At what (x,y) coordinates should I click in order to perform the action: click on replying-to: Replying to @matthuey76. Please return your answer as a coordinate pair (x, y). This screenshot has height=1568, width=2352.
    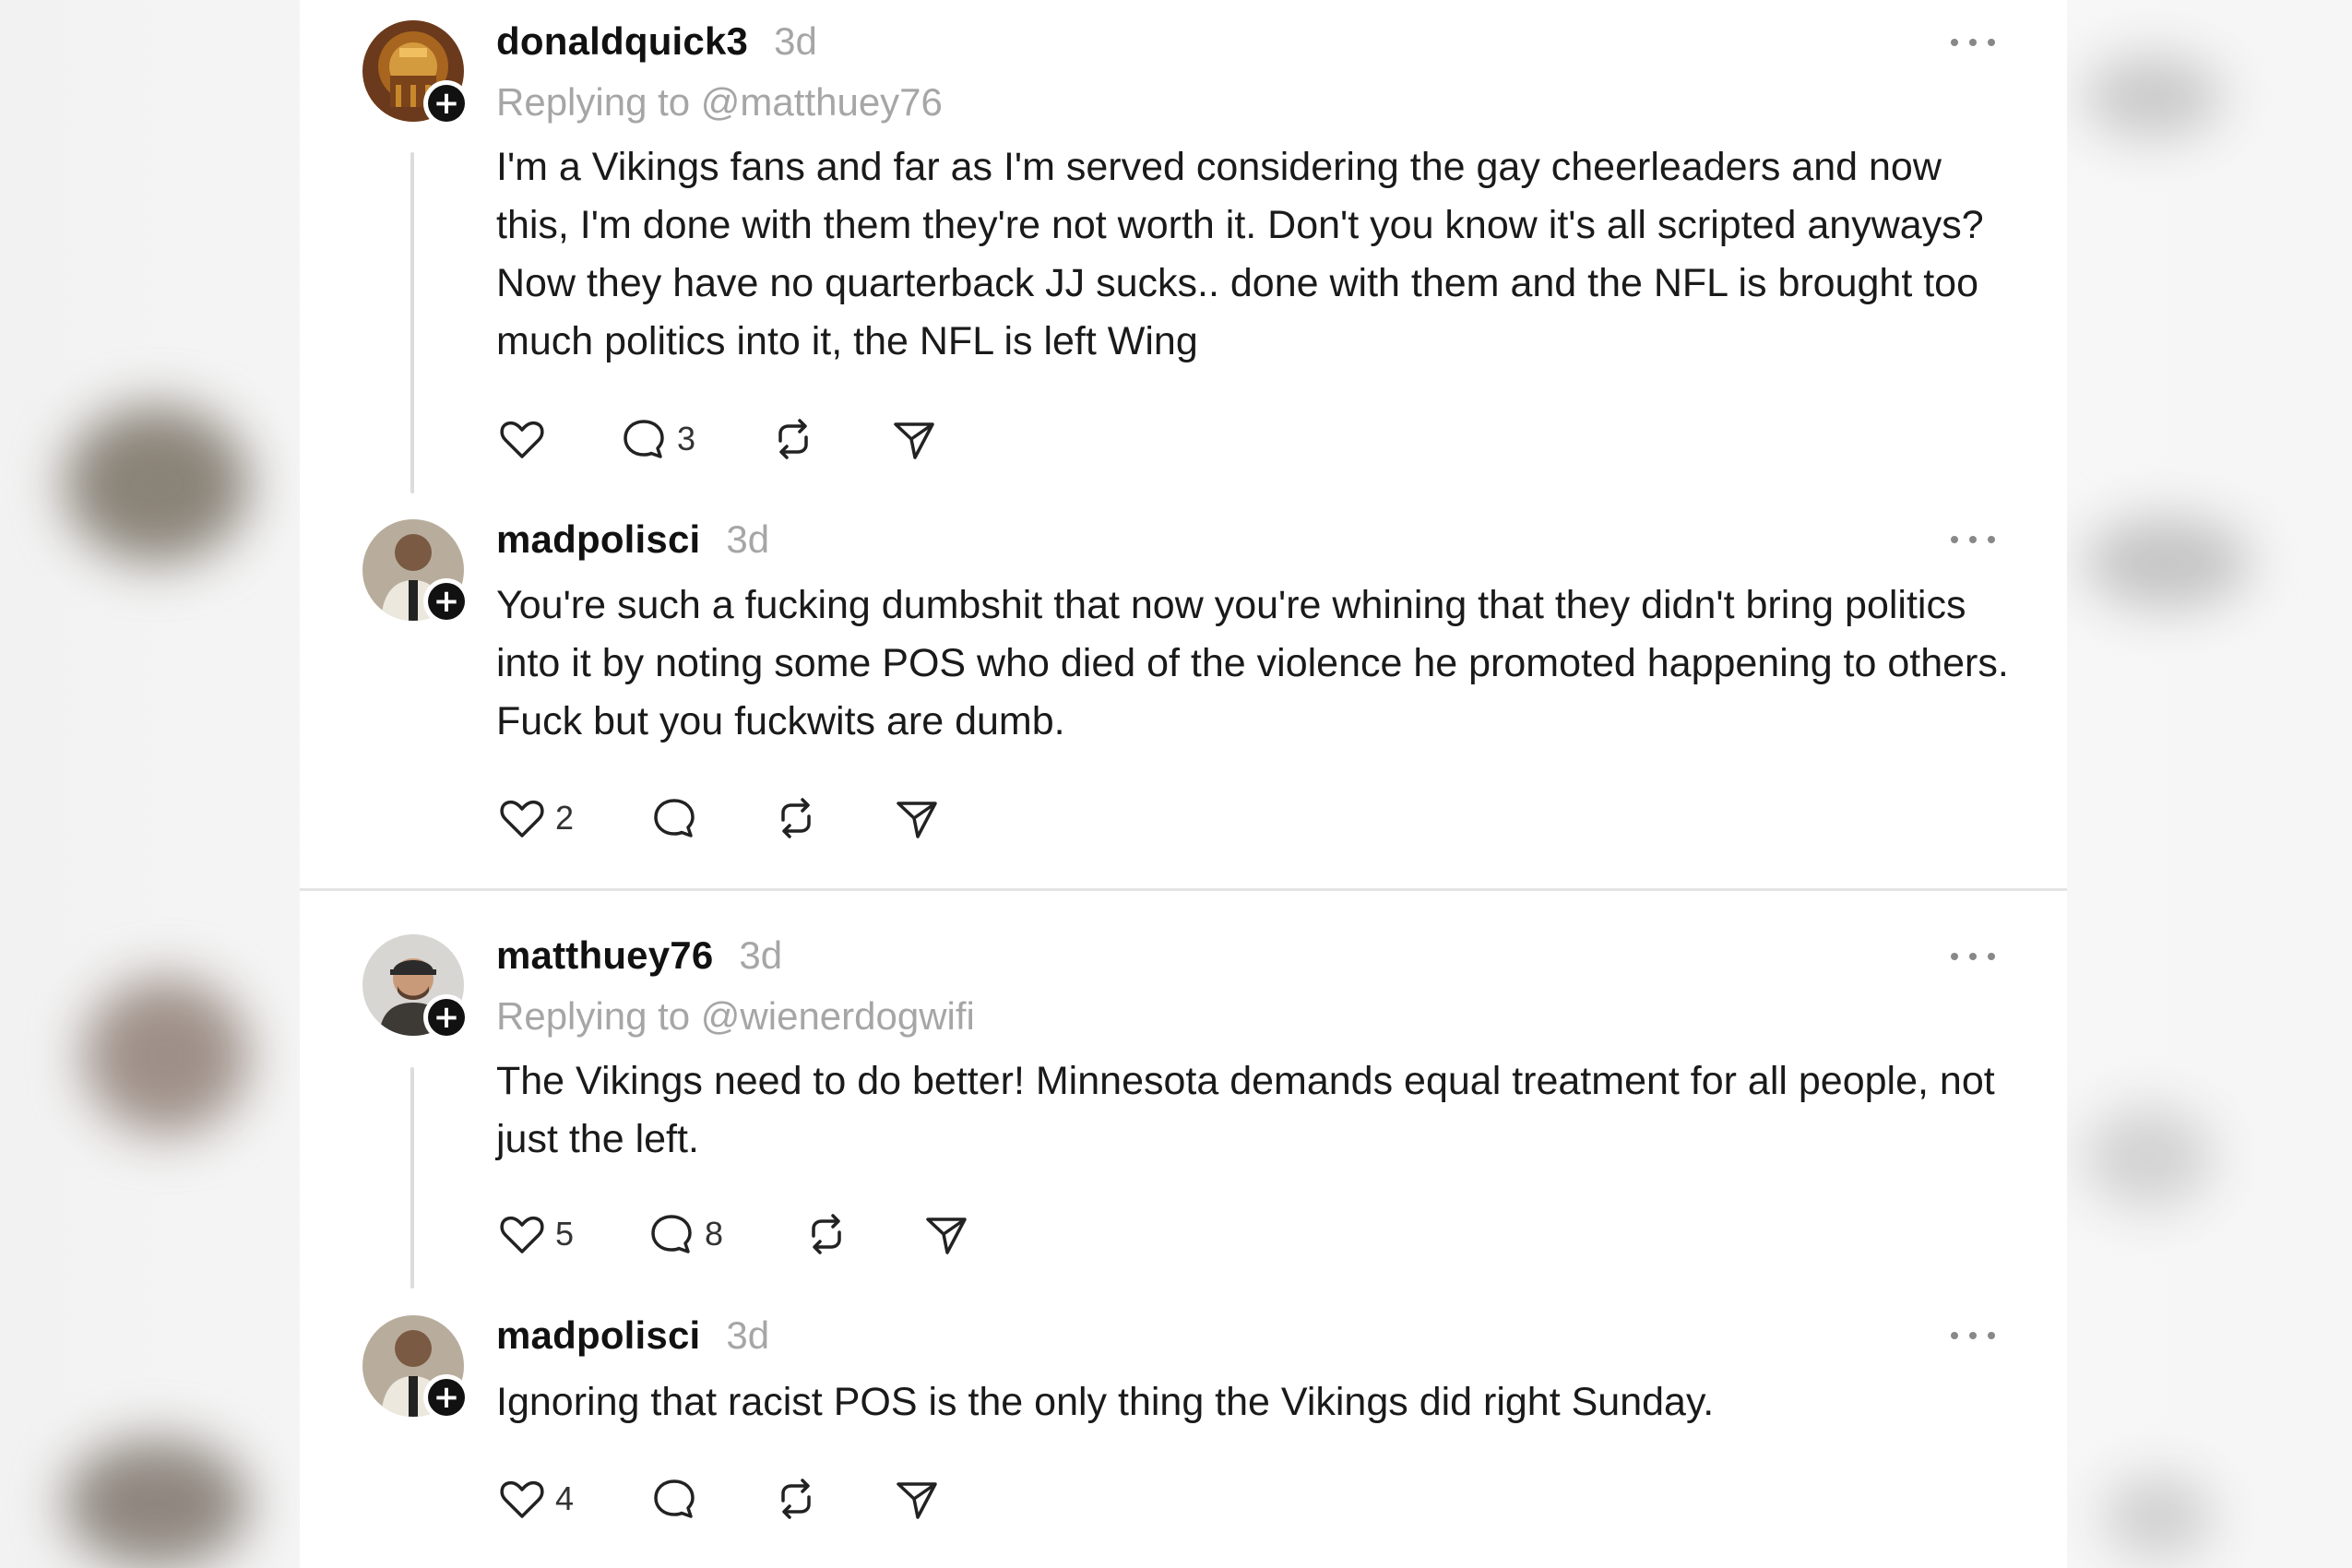
    Looking at the image, I should click on (719, 102).